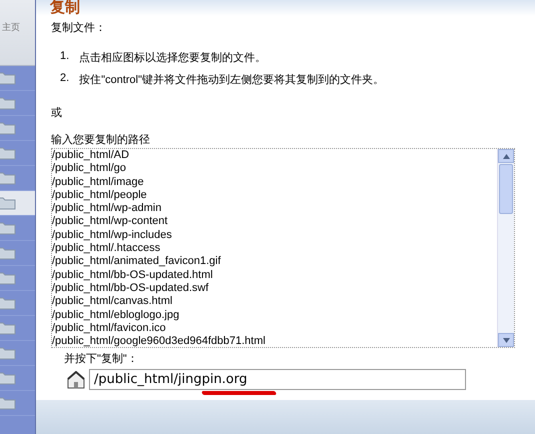 The width and height of the screenshot is (535, 434). I want to click on path-option: /public_html/AD, so click(274, 155).